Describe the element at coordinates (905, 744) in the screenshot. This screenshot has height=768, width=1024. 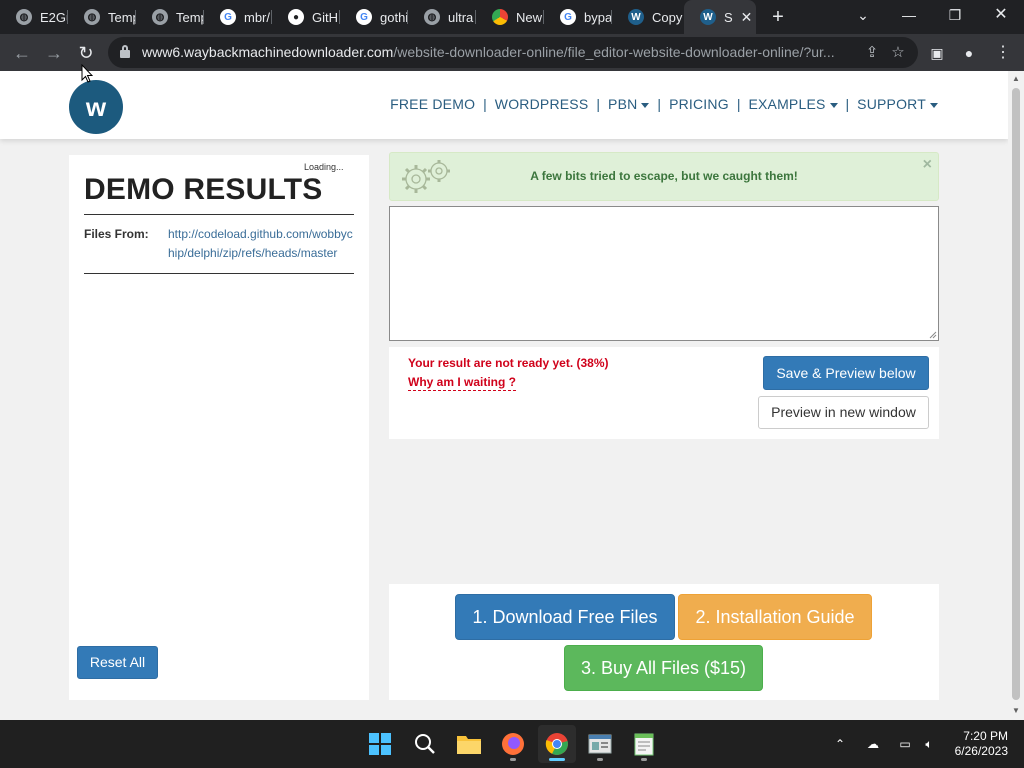
I see `network-icon: ▭` at that location.